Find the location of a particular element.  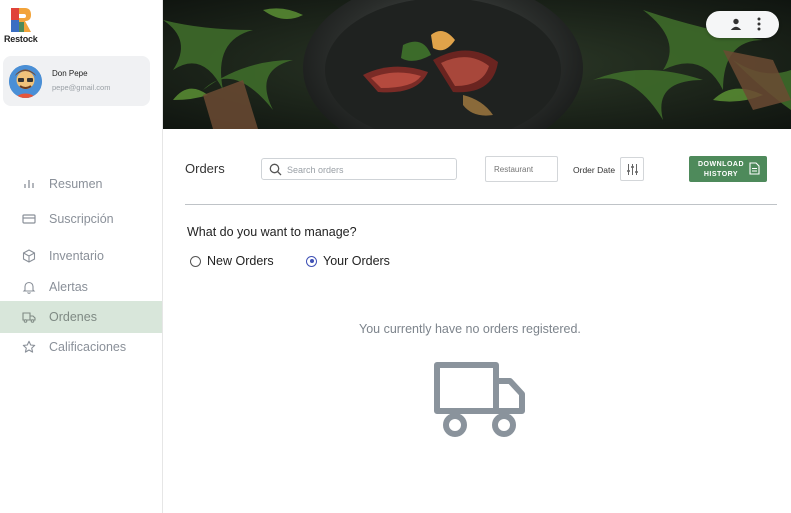

profile-name: Don Pepe is located at coordinates (70, 73).